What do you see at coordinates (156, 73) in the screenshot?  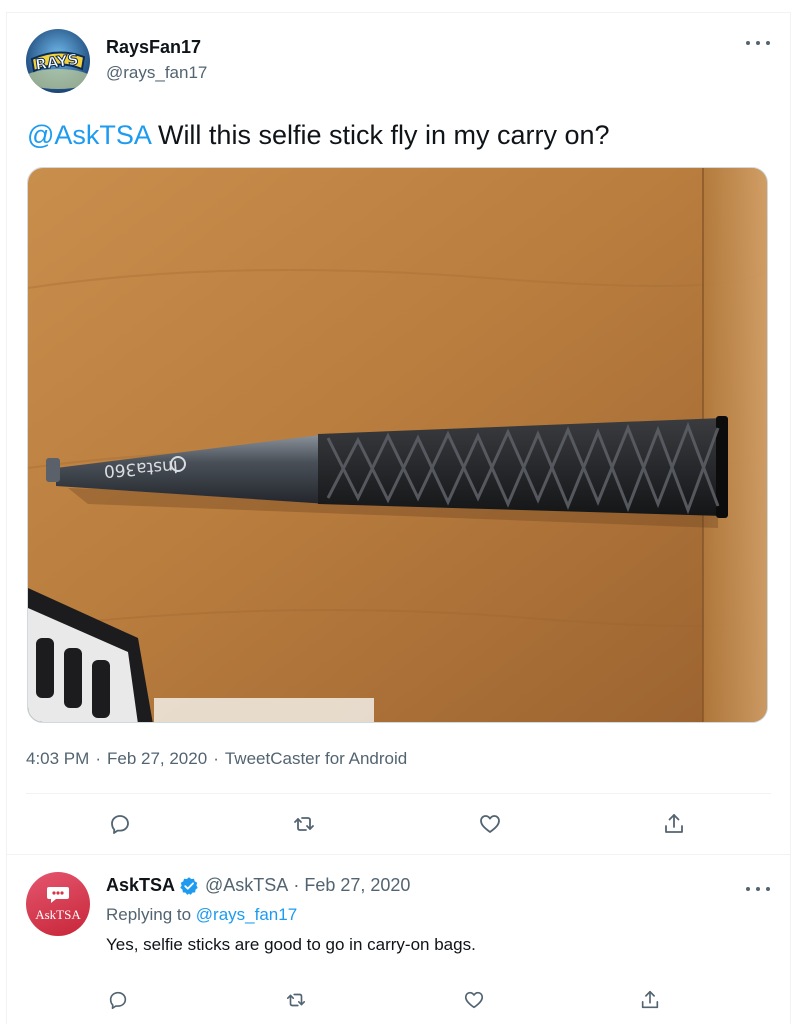 I see `user-handle: @rays_fan17` at bounding box center [156, 73].